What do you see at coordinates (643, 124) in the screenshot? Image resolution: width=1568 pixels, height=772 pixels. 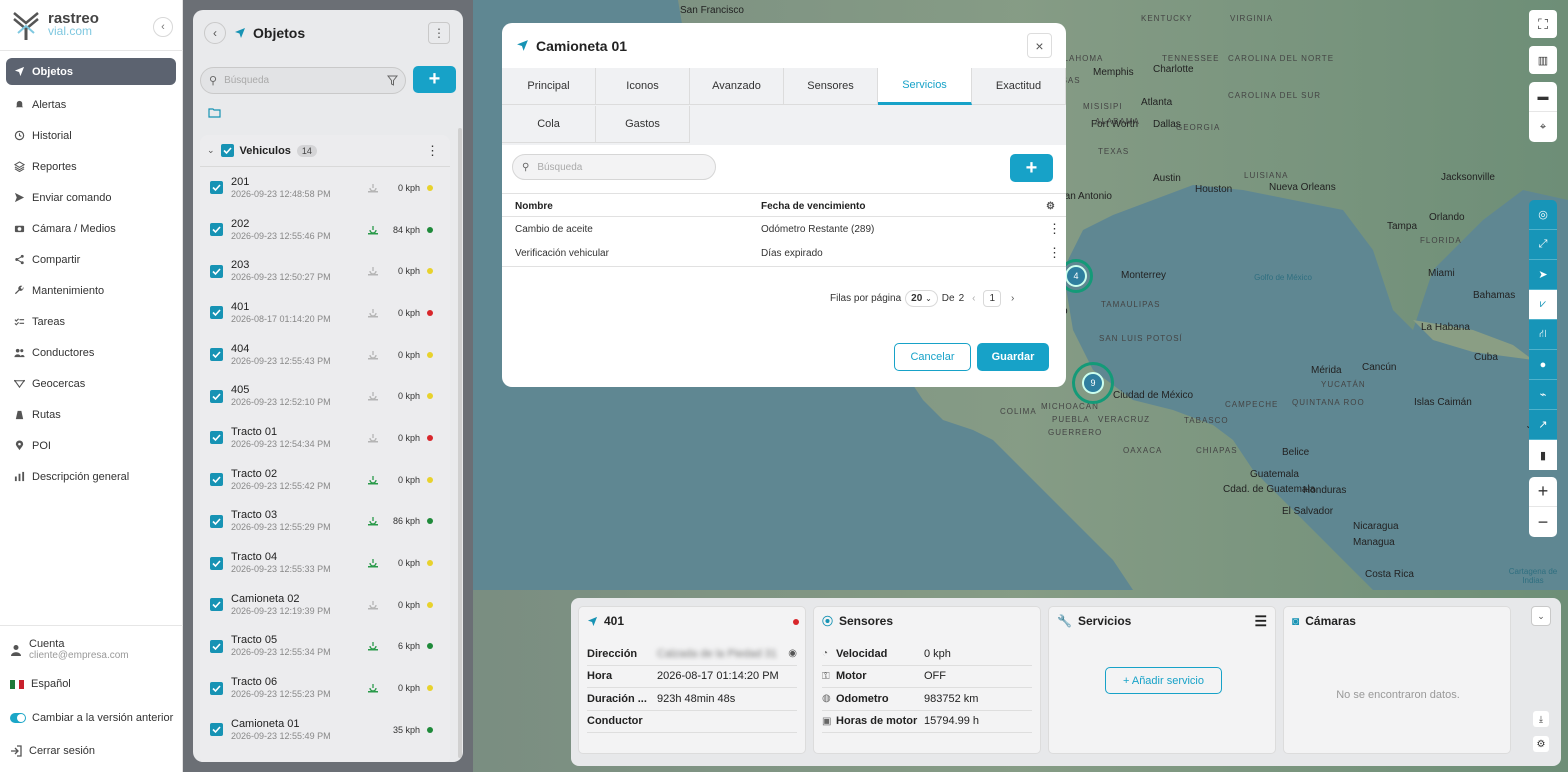 I see `tab-gastos: Gastos` at bounding box center [643, 124].